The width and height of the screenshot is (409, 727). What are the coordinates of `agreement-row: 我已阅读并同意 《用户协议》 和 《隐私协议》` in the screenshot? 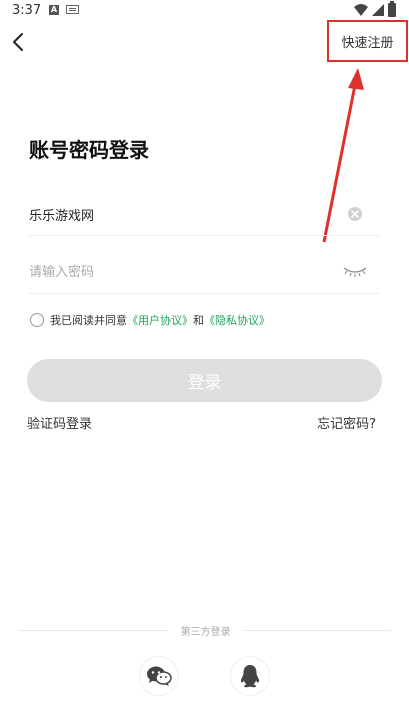 It's located at (150, 320).